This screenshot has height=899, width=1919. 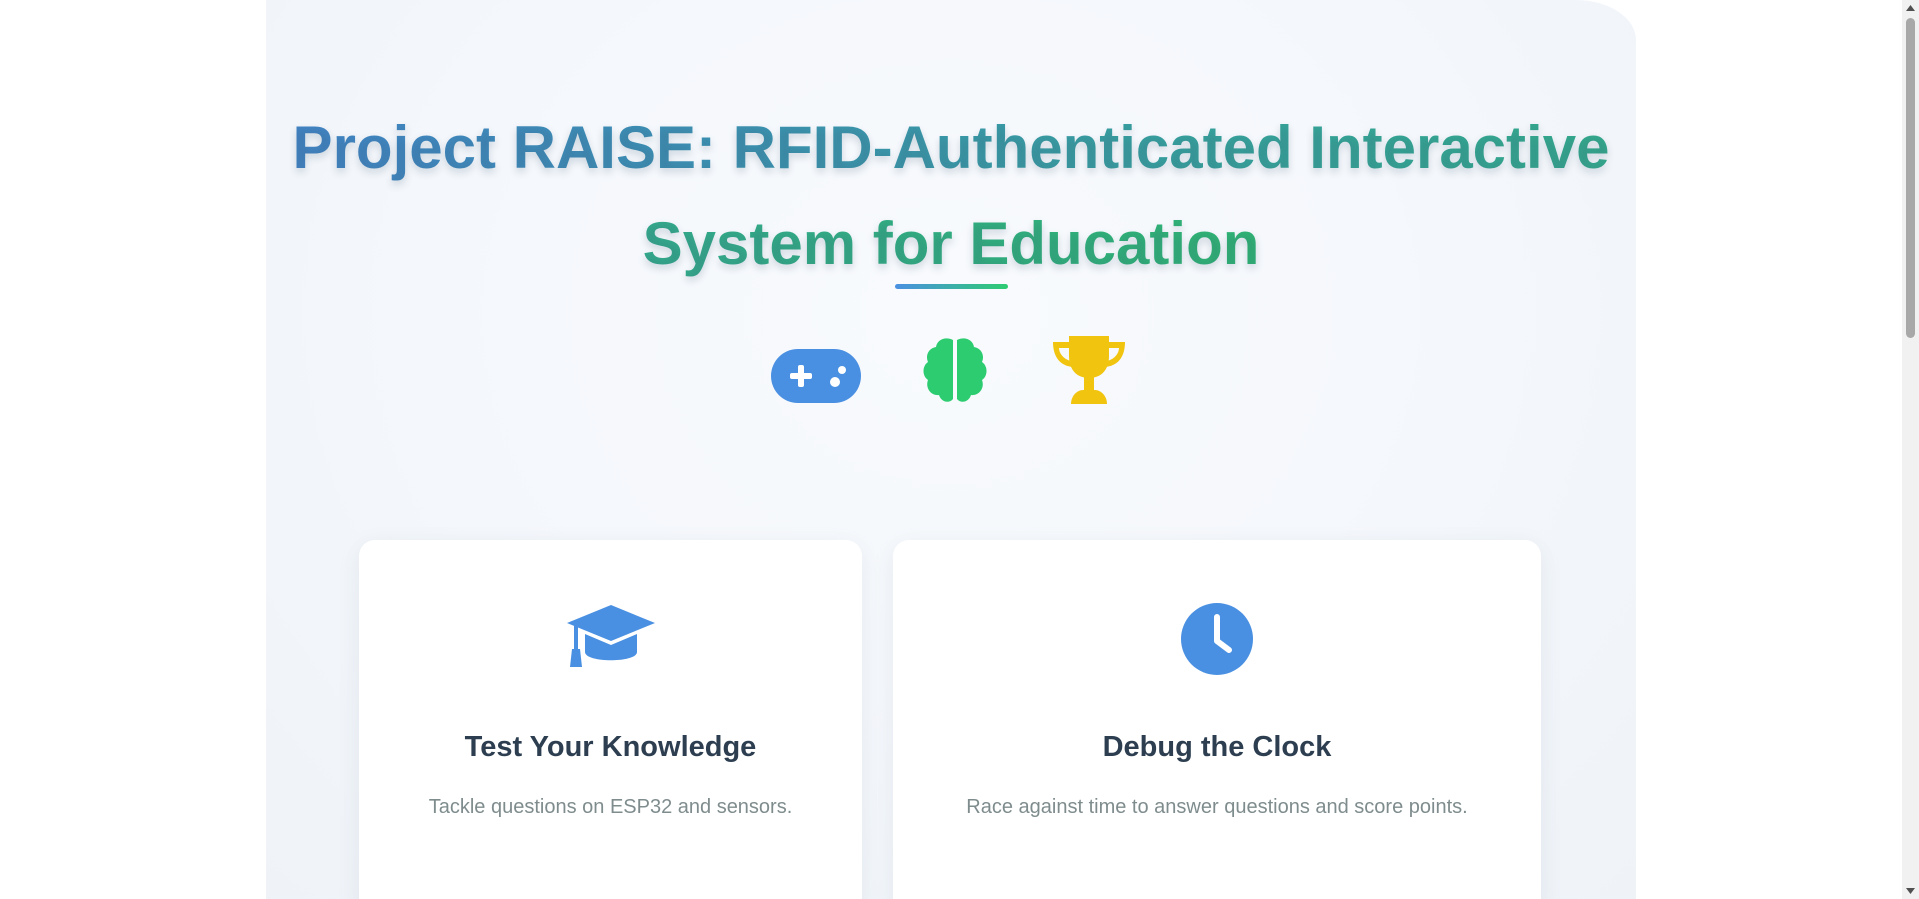 I want to click on scroll-up-arrow-icon, so click(x=1910, y=8).